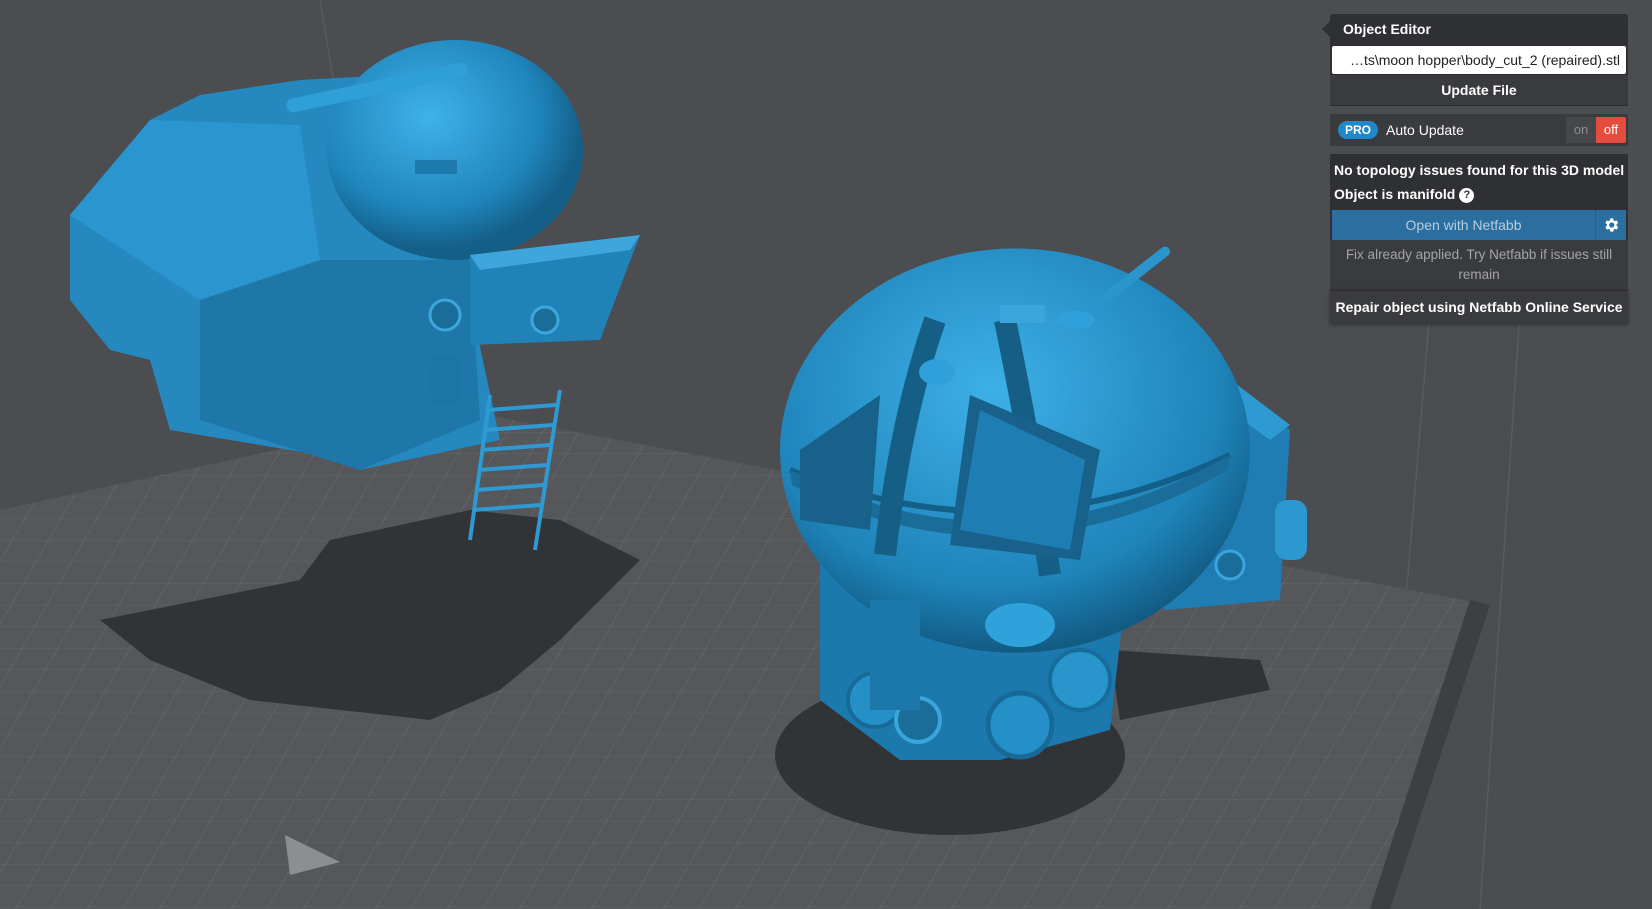  What do you see at coordinates (1463, 225) in the screenshot?
I see `open-with-netfabb-button: Open with Netfabb` at bounding box center [1463, 225].